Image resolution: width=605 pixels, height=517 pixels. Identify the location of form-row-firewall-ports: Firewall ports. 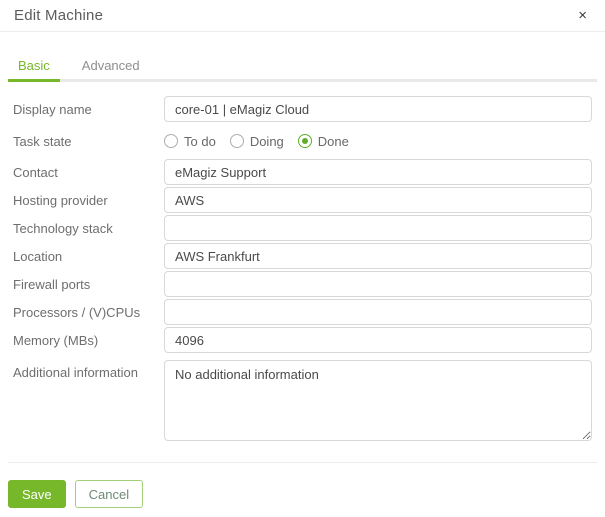
(302, 284).